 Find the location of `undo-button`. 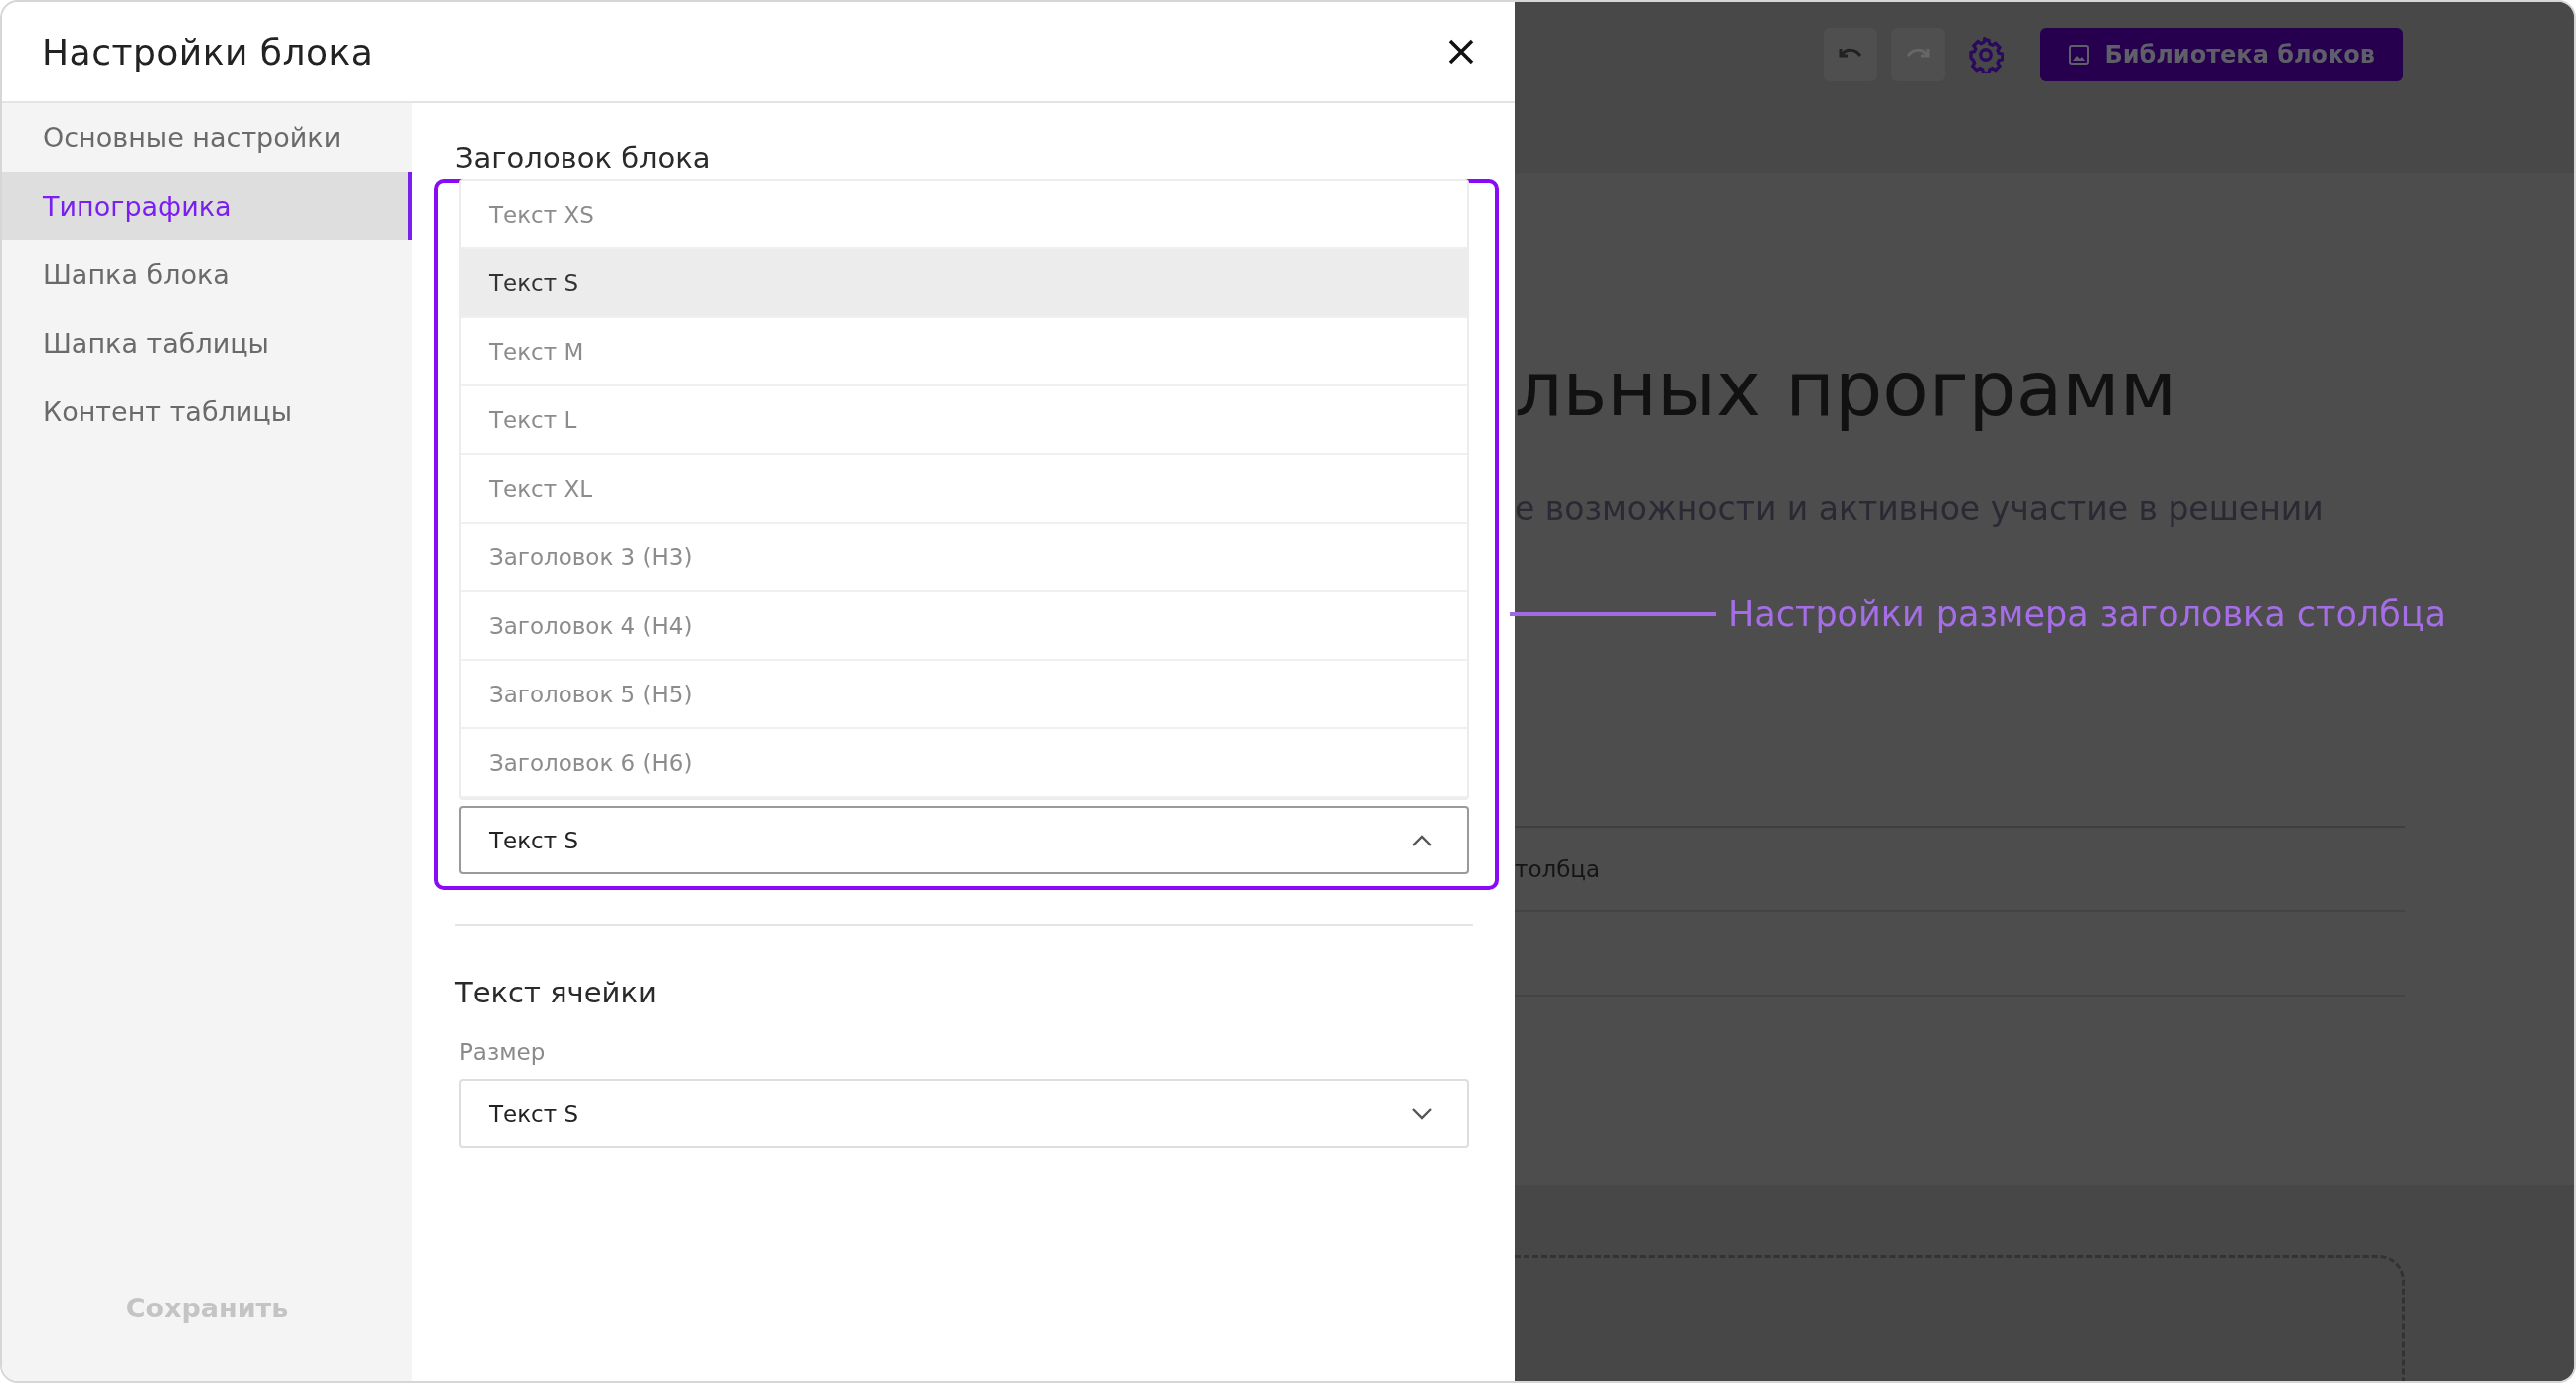

undo-button is located at coordinates (1851, 55).